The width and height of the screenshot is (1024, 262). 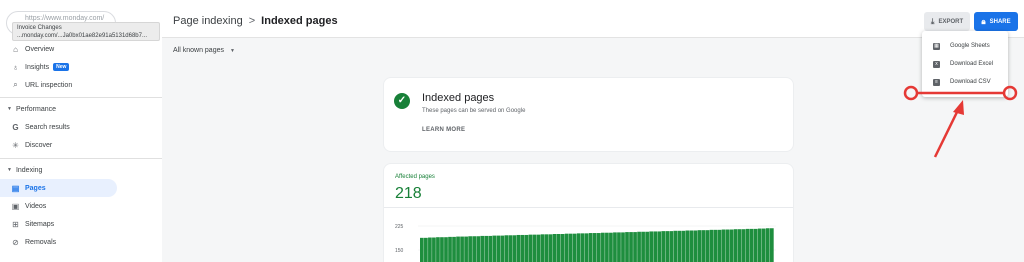 I want to click on breadcrumb: Page indexing > Indexed pages, so click(x=255, y=21).